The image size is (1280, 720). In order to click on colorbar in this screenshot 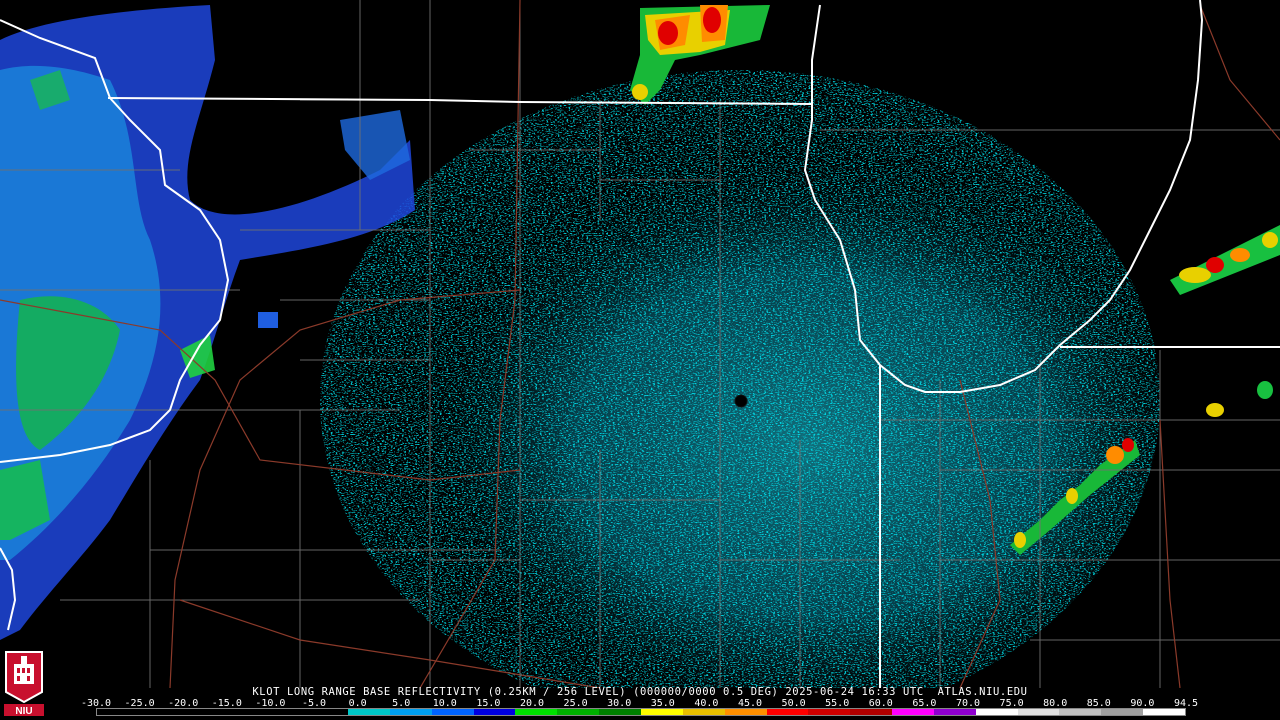, I will do `click(641, 712)`.